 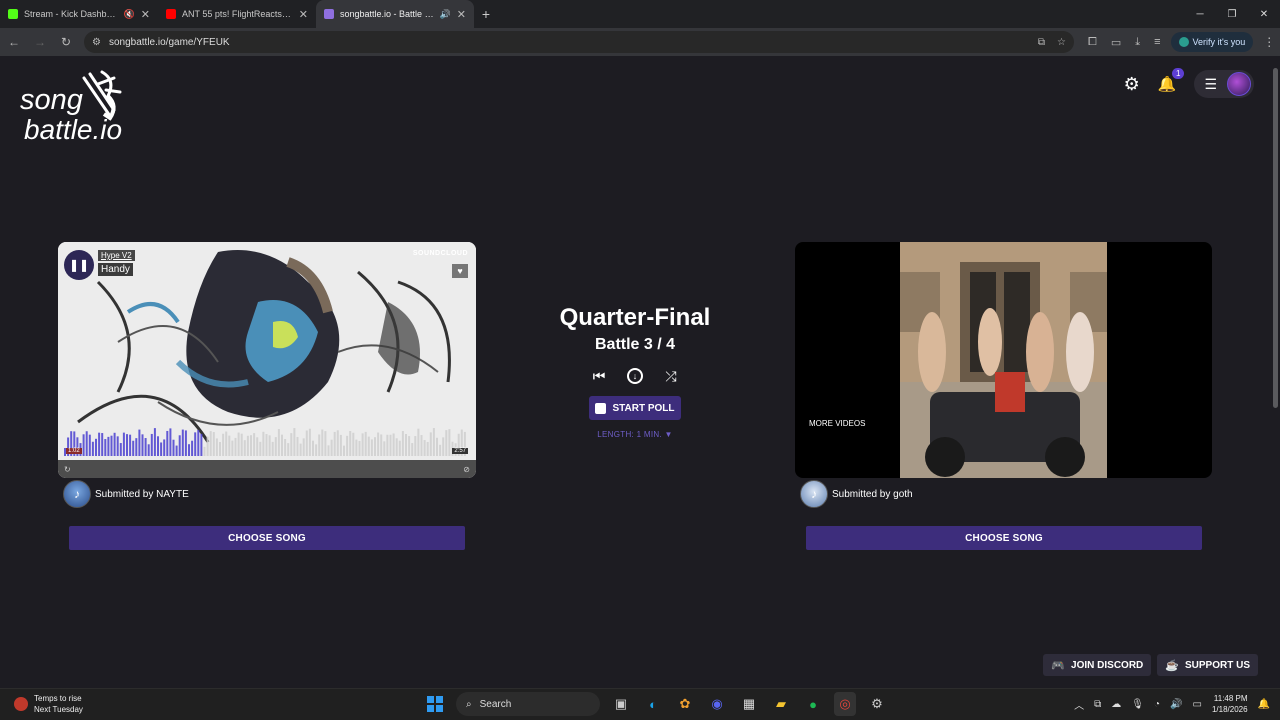 What do you see at coordinates (171, 14) in the screenshot?
I see `youtube-favicon-icon` at bounding box center [171, 14].